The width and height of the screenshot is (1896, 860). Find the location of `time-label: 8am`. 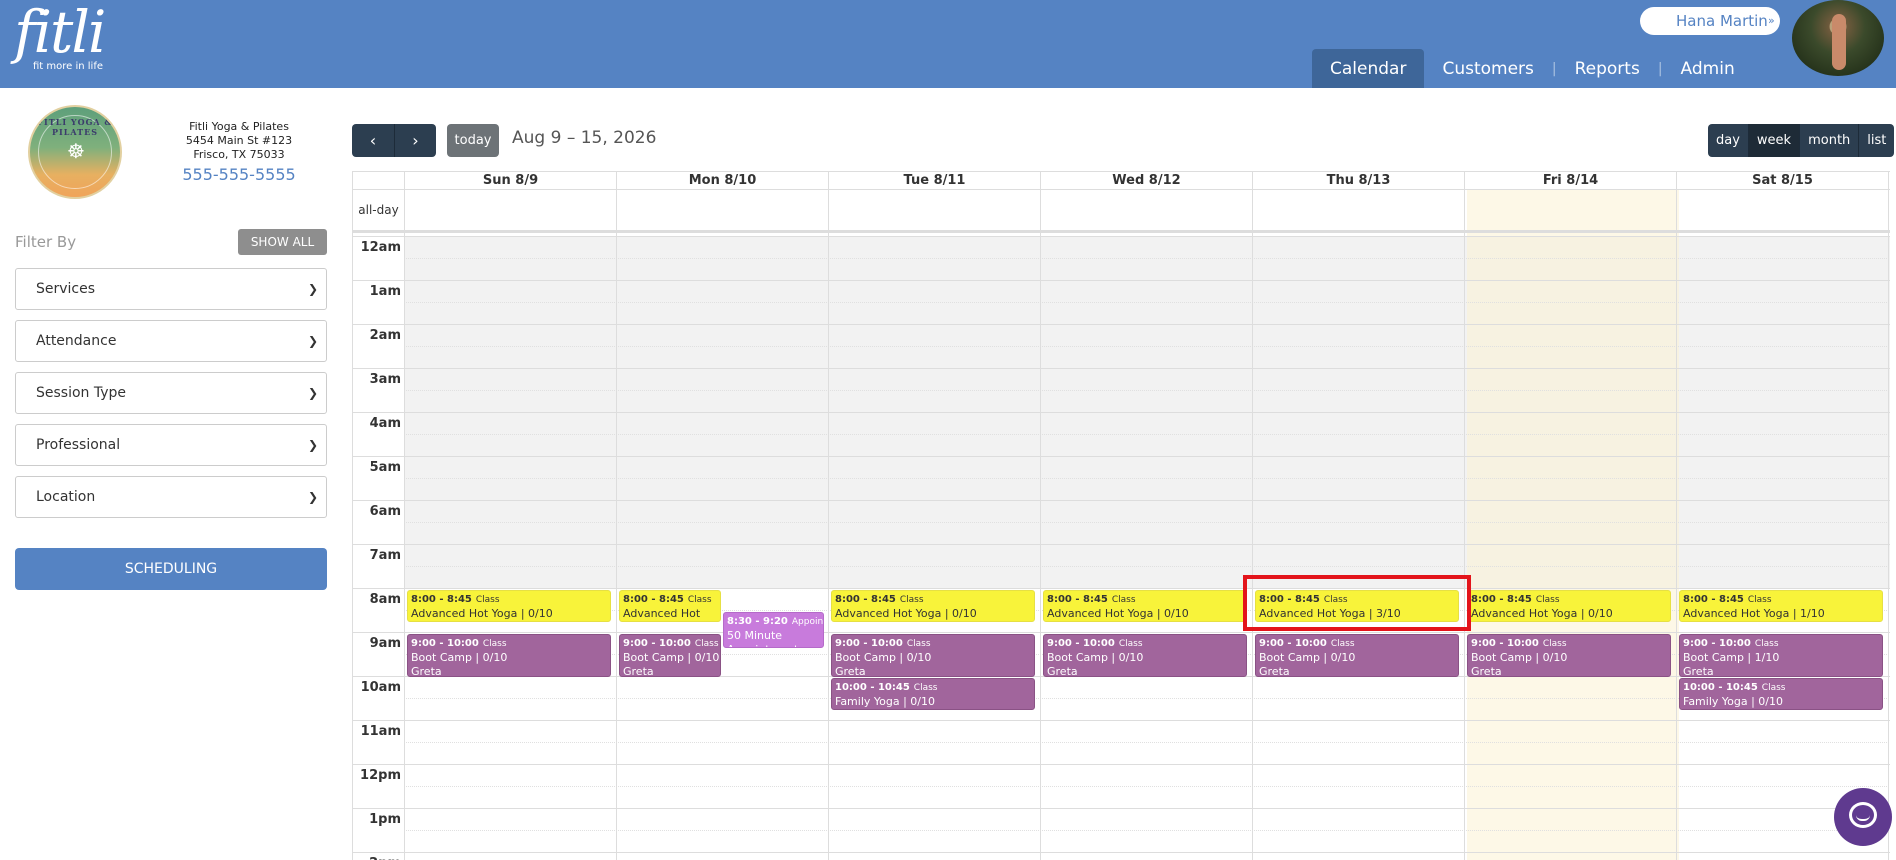

time-label: 8am is located at coordinates (385, 599).